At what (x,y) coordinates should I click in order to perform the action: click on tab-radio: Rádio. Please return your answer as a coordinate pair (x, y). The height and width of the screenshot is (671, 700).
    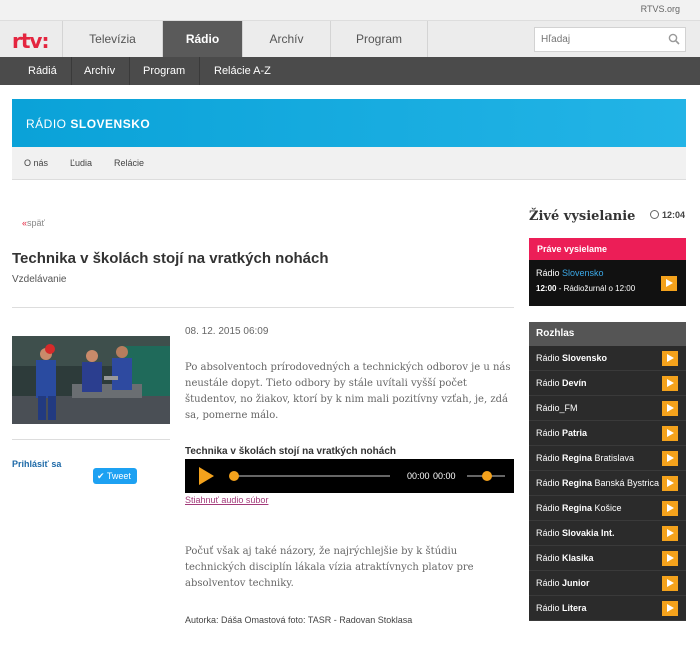
    Looking at the image, I should click on (202, 39).